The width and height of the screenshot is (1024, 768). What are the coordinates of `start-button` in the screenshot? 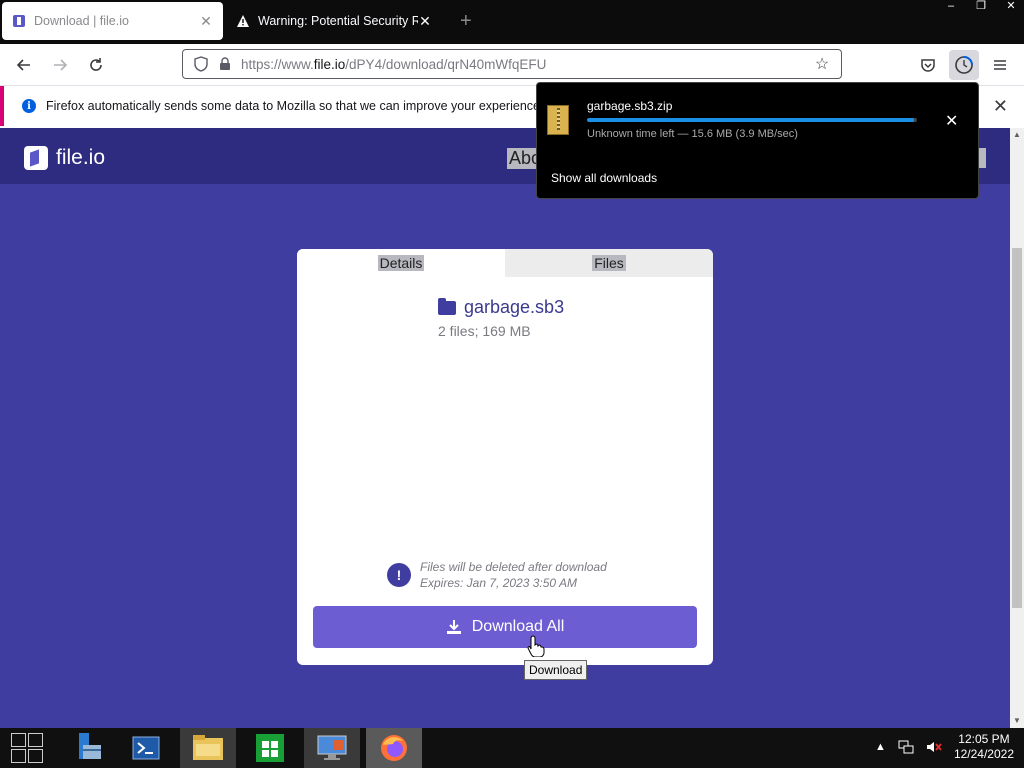 It's located at (28, 748).